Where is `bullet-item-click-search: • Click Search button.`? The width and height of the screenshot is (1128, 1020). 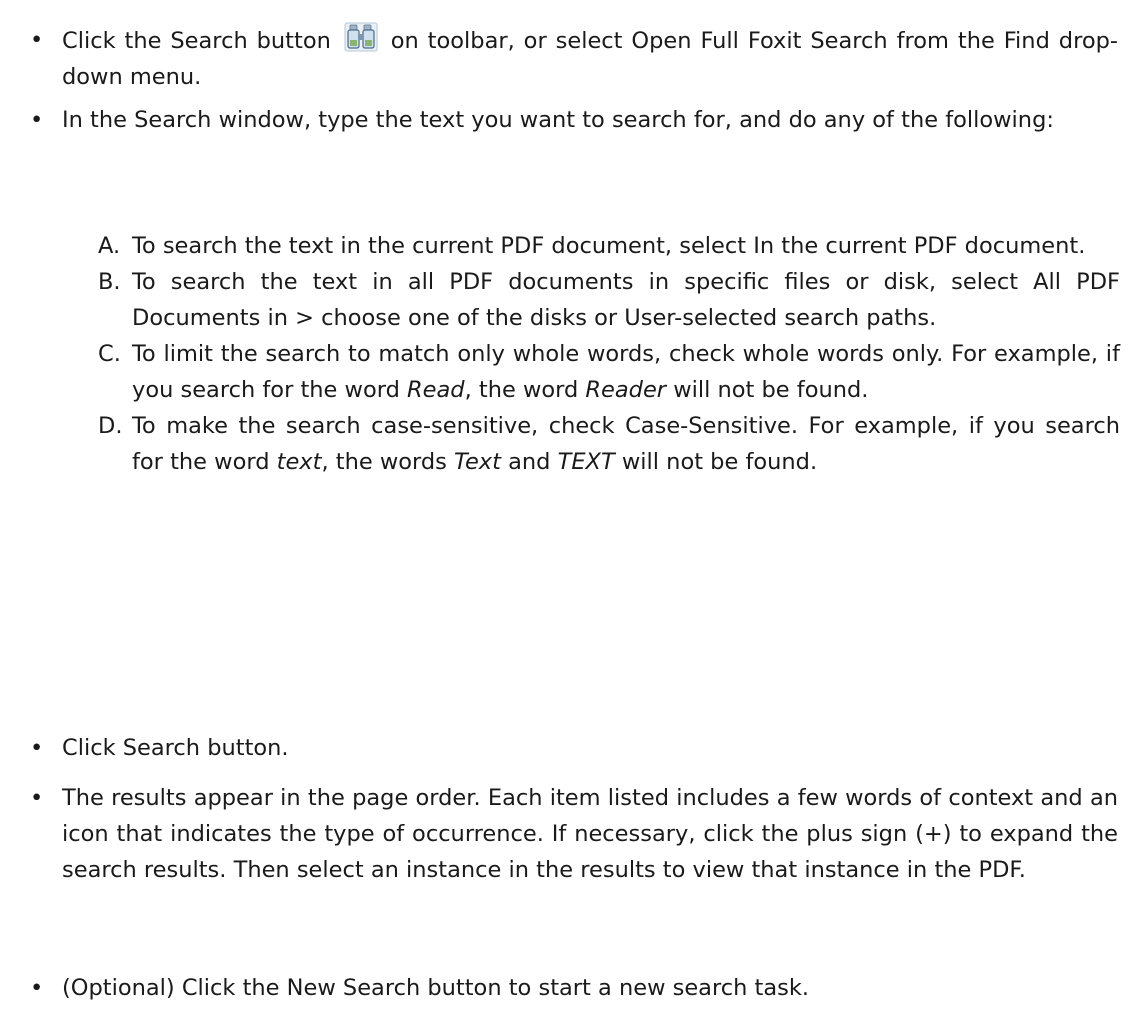 bullet-item-click-search: • Click Search button. is located at coordinates (574, 748).